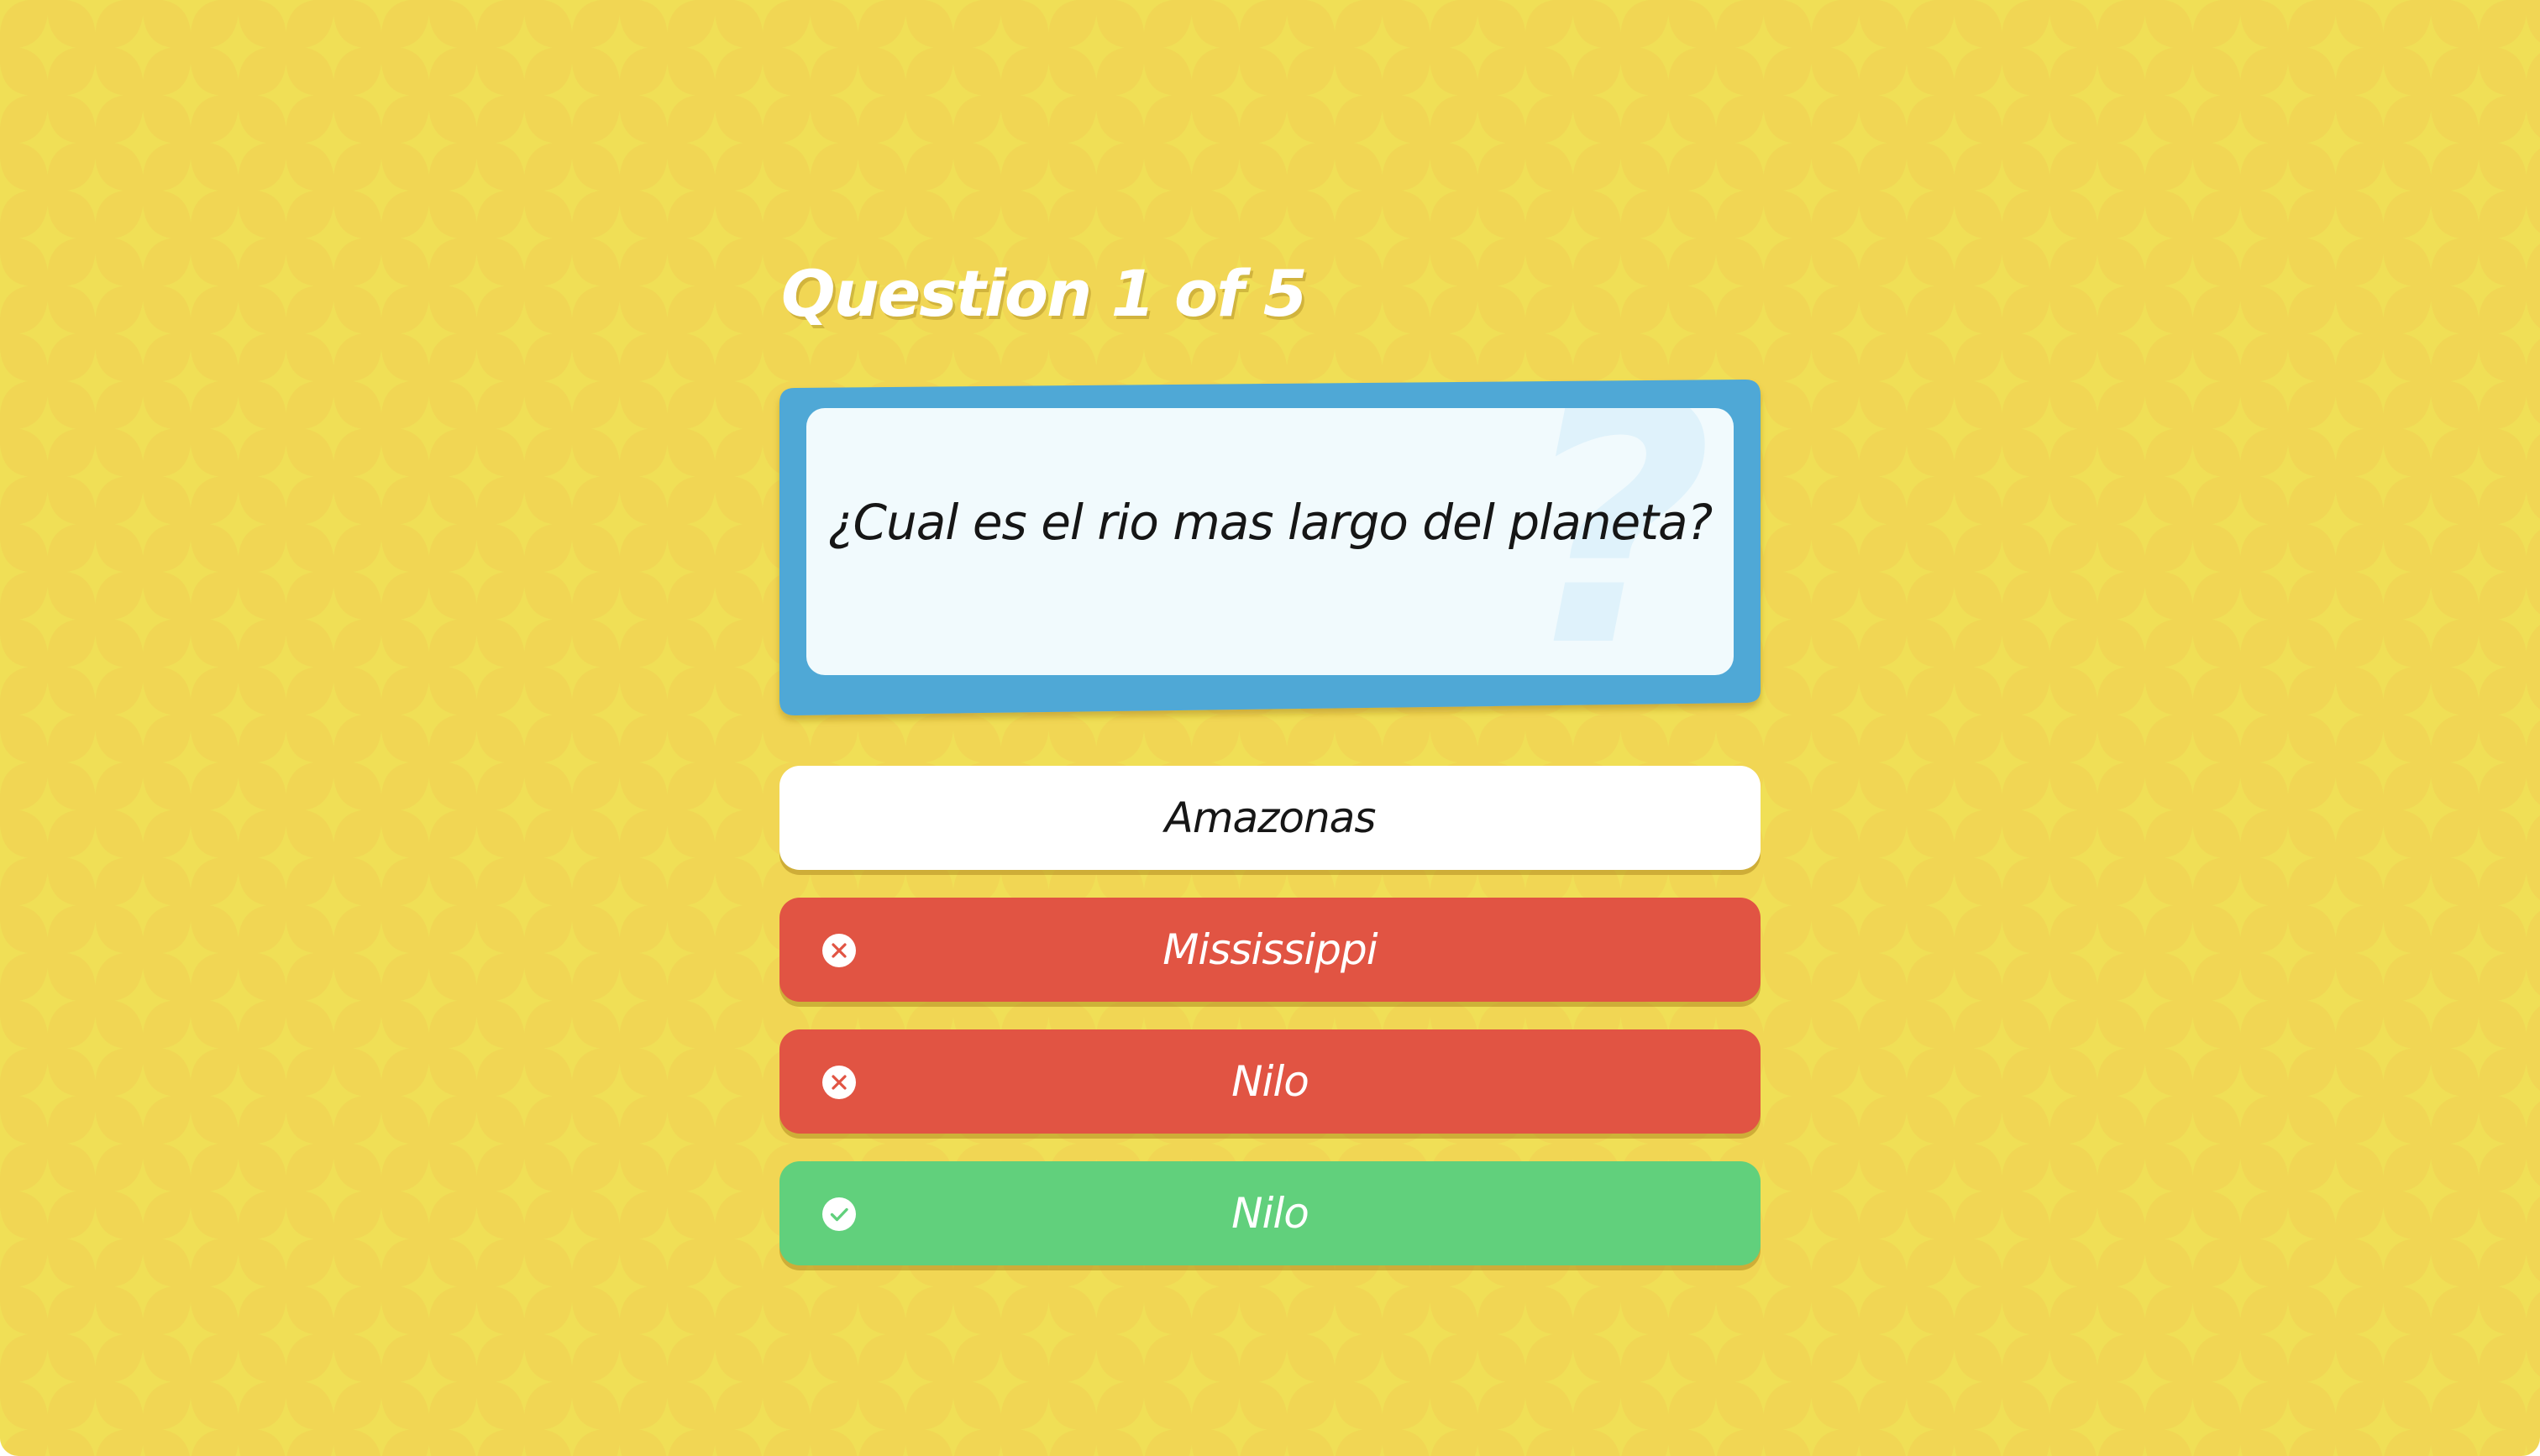 This screenshot has width=2540, height=1456. I want to click on answer-option-2: Mississippi, so click(1270, 950).